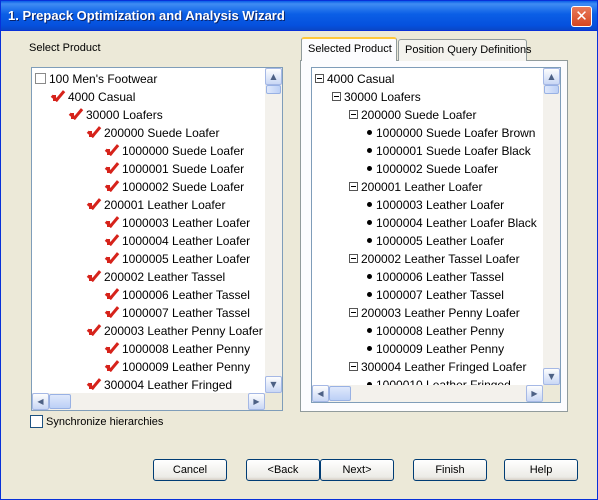  I want to click on help-button: Help, so click(541, 470).